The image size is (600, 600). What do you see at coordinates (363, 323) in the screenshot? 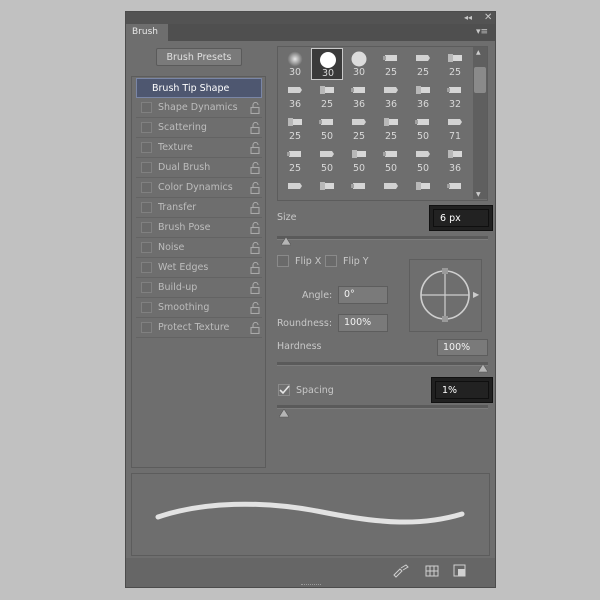
I see `roundness-input: 100%` at bounding box center [363, 323].